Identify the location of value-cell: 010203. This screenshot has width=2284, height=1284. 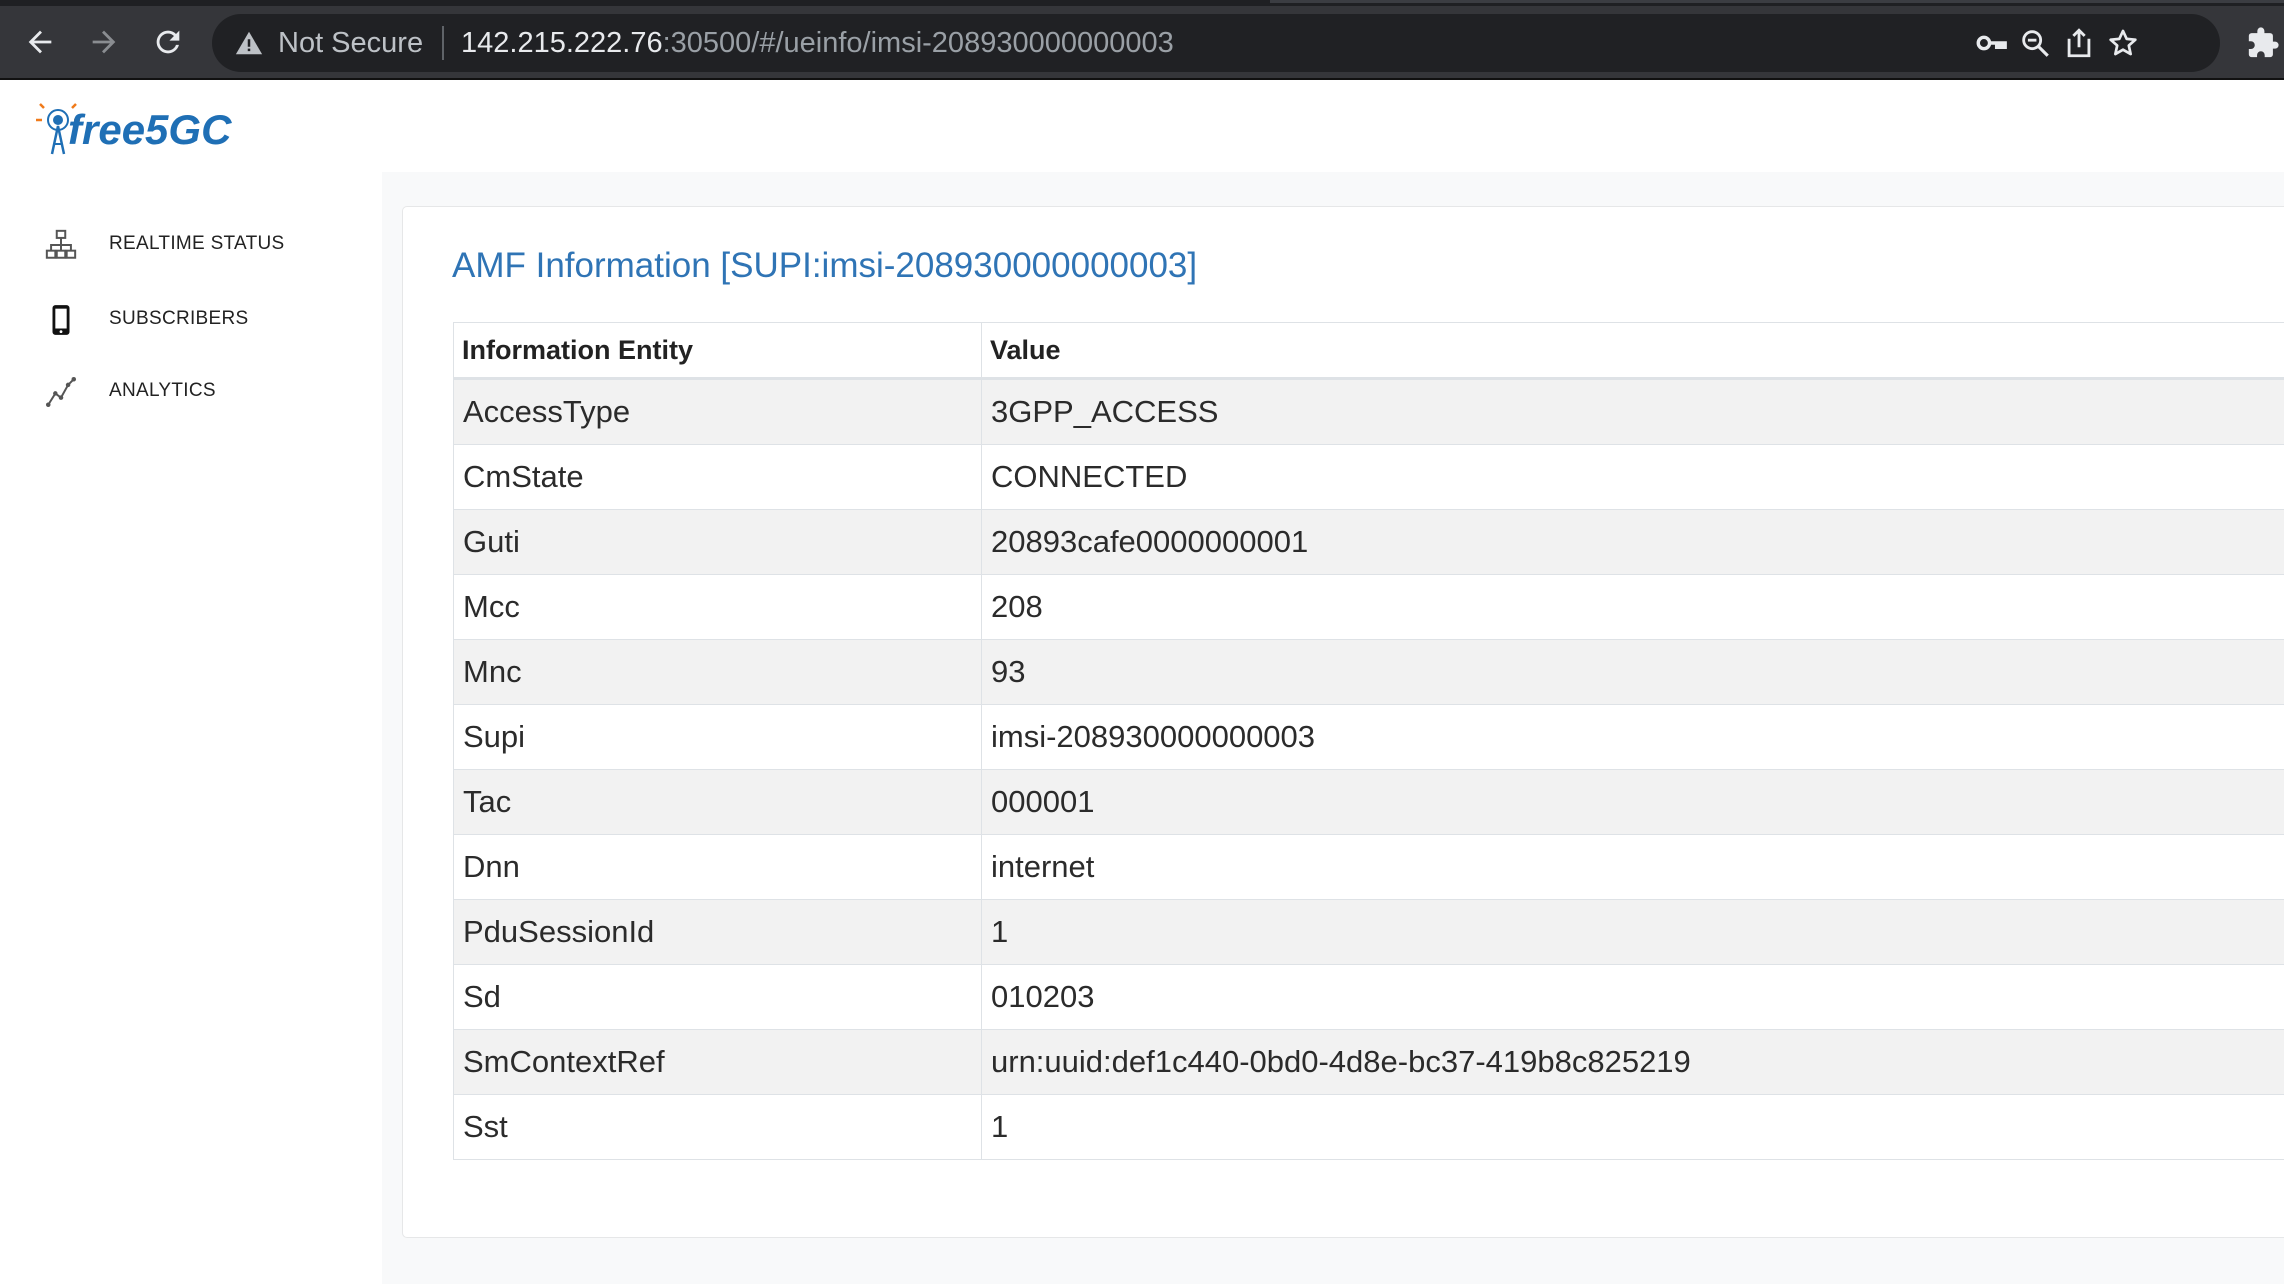
(1632, 997).